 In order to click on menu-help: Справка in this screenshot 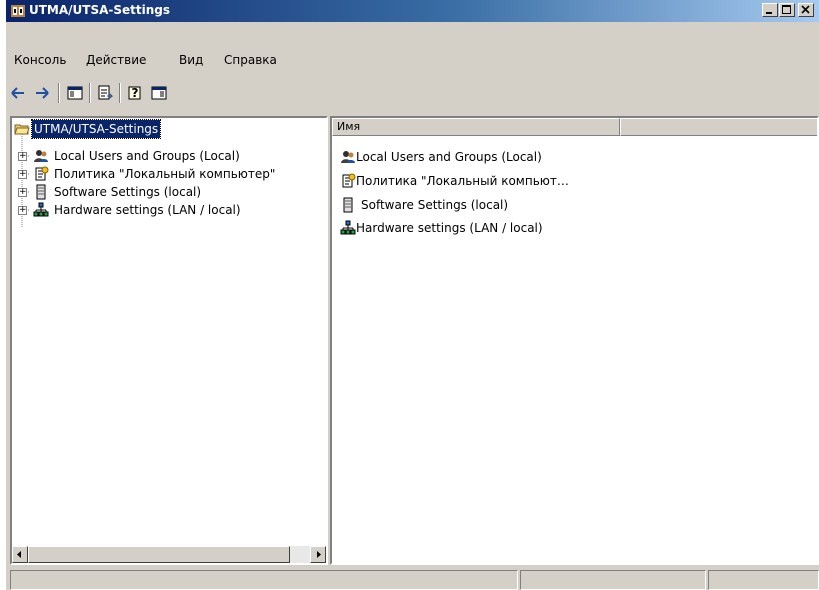, I will do `click(250, 60)`.